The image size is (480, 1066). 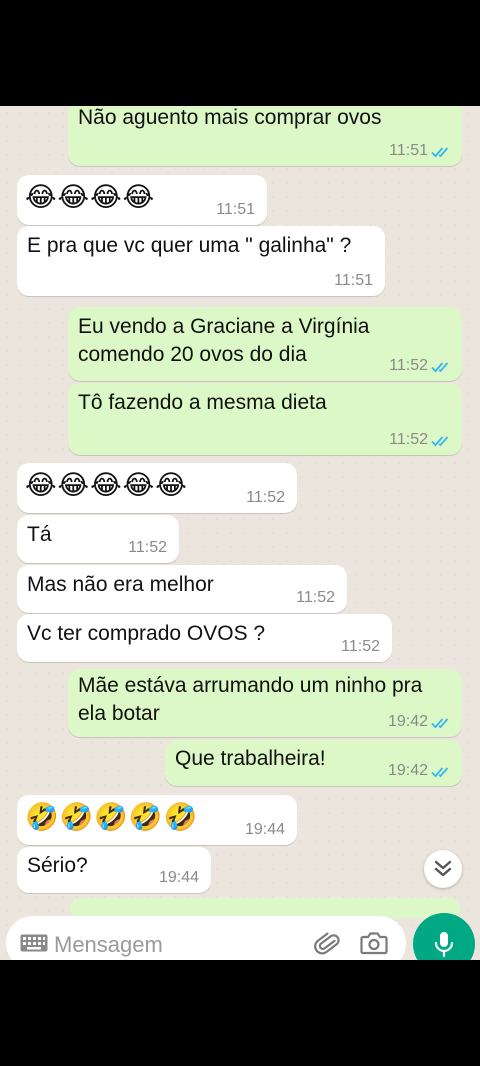 What do you see at coordinates (114, 870) in the screenshot?
I see `message-bubble-incoming: Sério? 19:44` at bounding box center [114, 870].